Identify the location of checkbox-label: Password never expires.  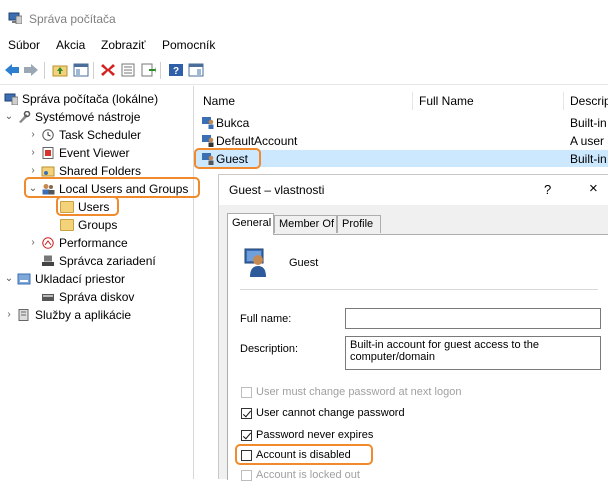
(315, 435).